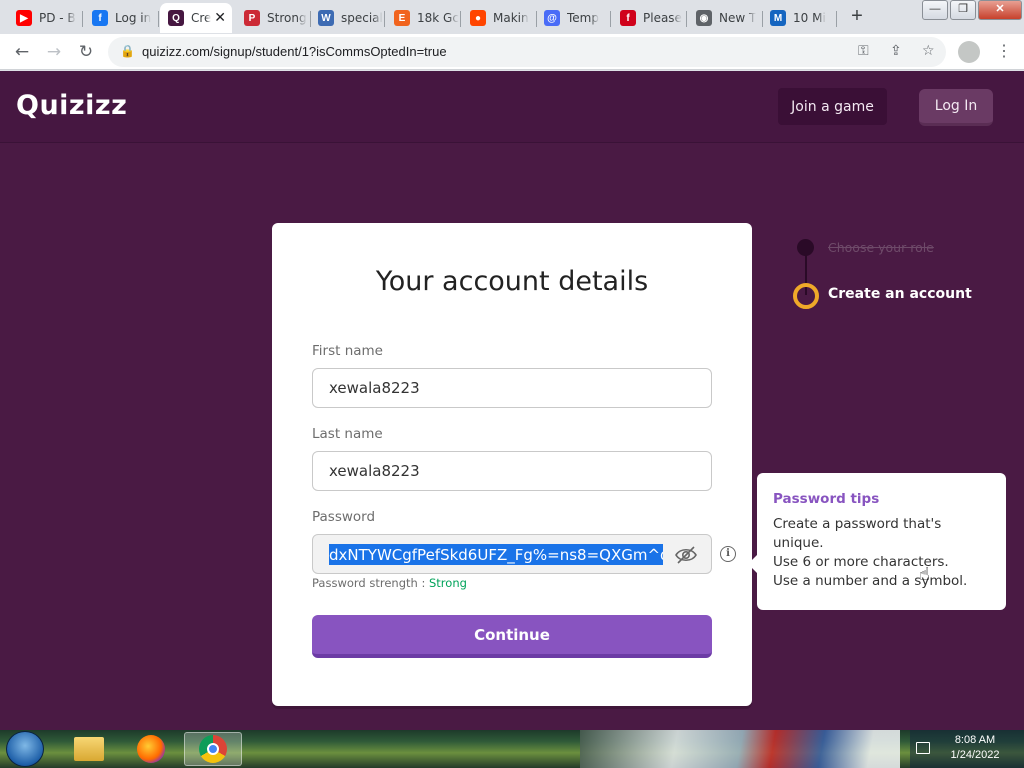  Describe the element at coordinates (963, 10) in the screenshot. I see `maximize-button: ❐` at that location.